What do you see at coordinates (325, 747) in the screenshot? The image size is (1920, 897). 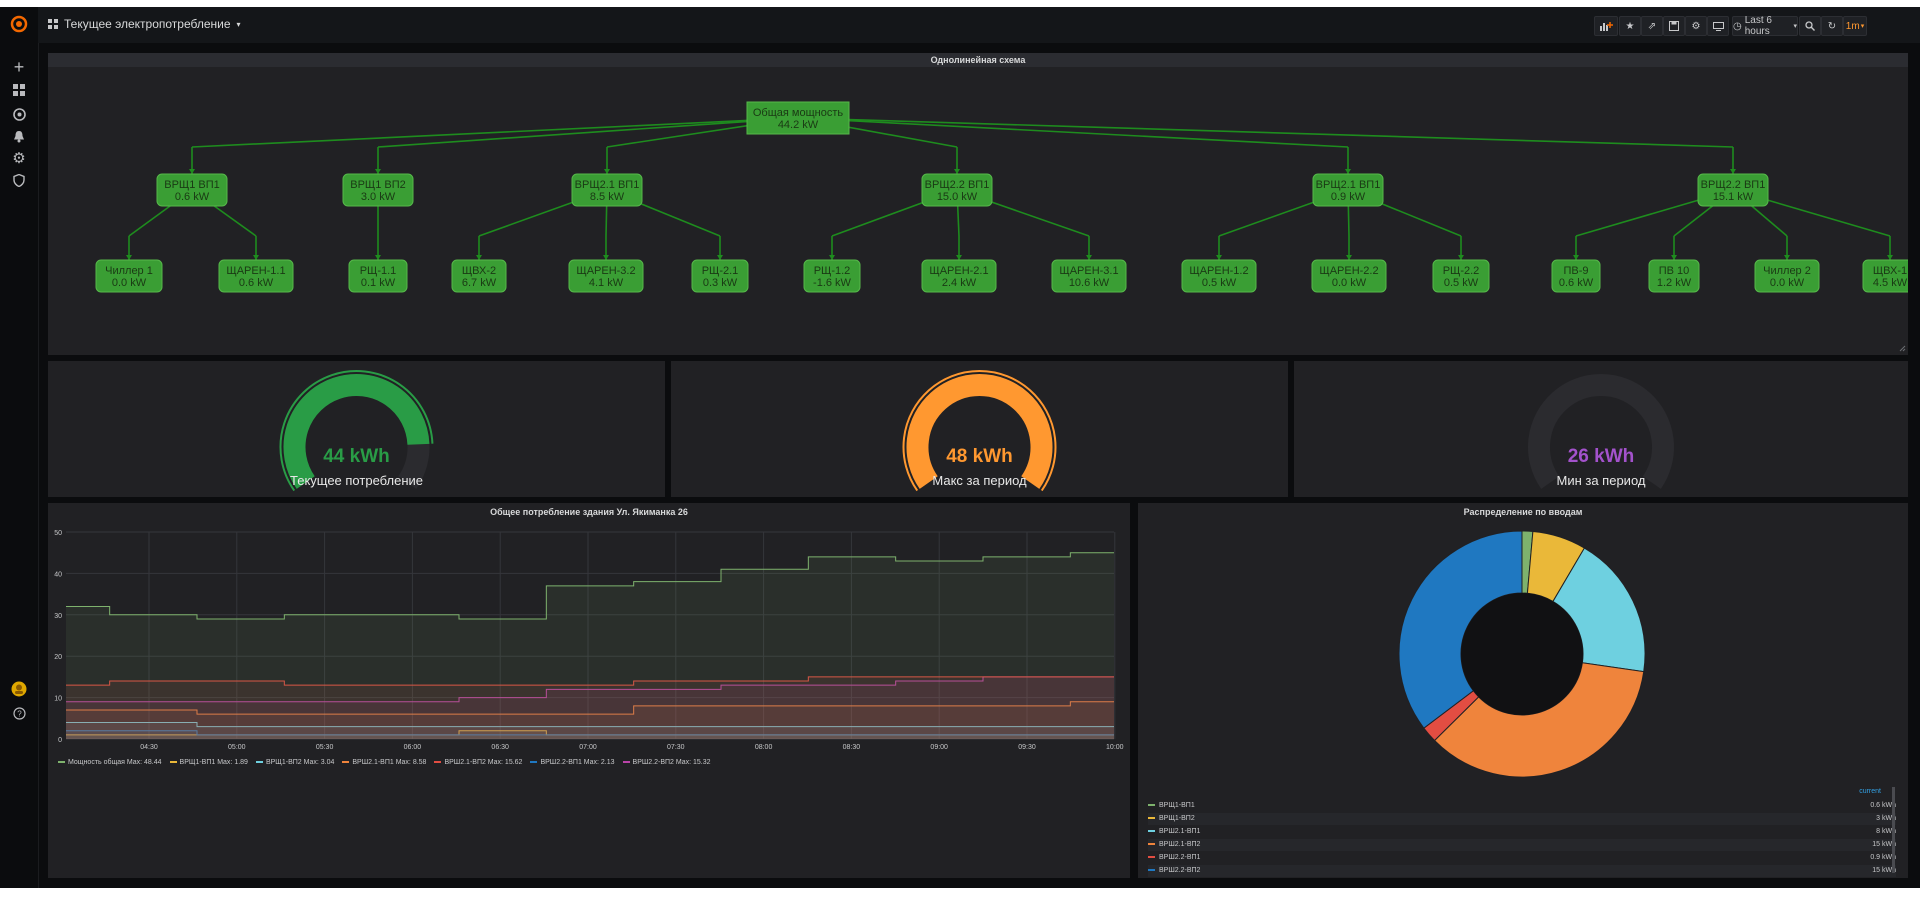 I see `x-tick-label: 05:30` at bounding box center [325, 747].